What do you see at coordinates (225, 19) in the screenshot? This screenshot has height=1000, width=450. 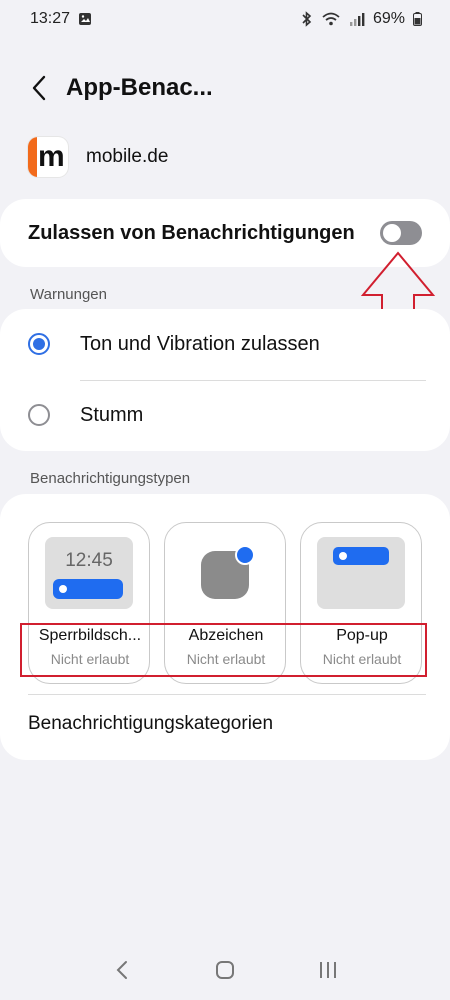 I see `status-bar: 13:27 69%` at bounding box center [225, 19].